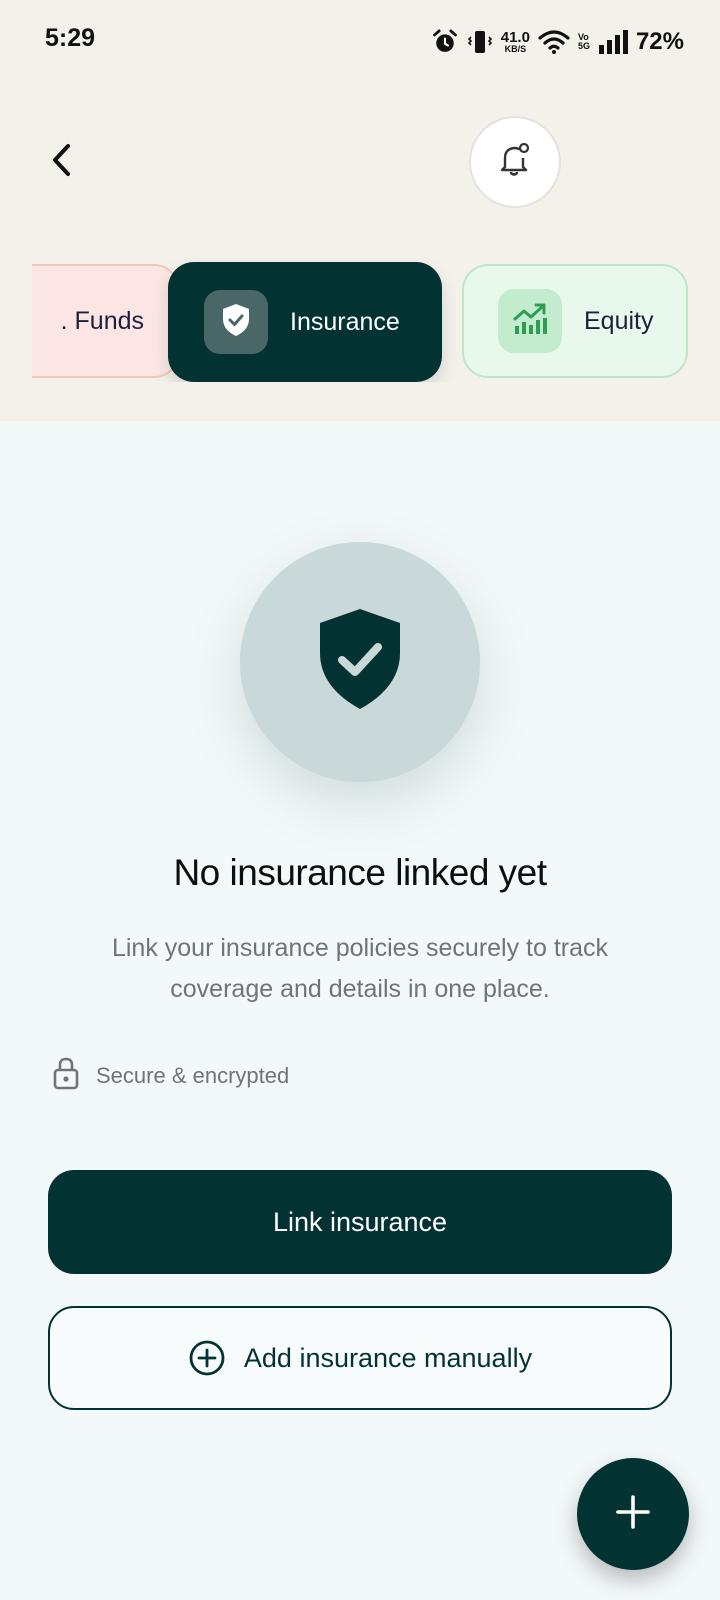 The image size is (720, 1600). Describe the element at coordinates (583, 46) in the screenshot. I see `volte-bottom: 5G` at that location.